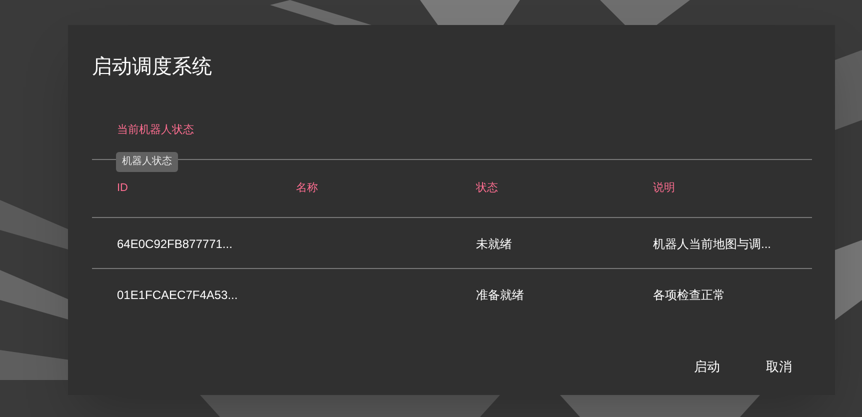  What do you see at coordinates (664, 188) in the screenshot?
I see `column-header: 说明` at bounding box center [664, 188].